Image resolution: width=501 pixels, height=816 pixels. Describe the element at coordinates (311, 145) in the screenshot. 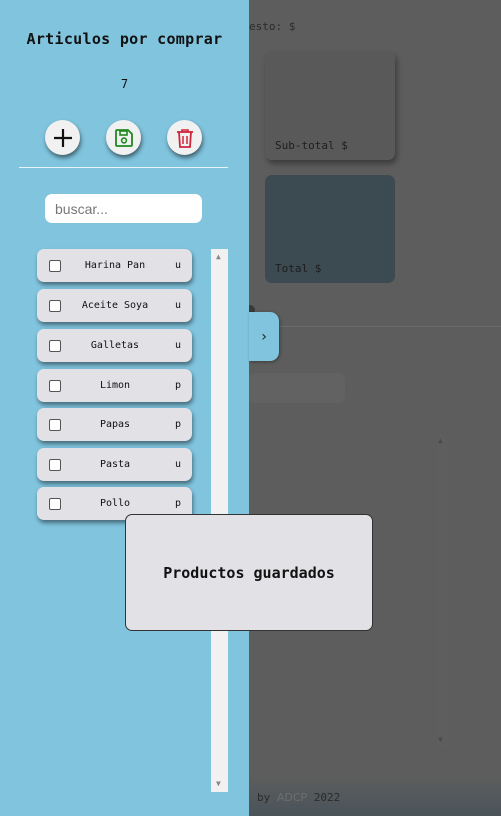

I see `subtotal-label: Sub-total $` at that location.